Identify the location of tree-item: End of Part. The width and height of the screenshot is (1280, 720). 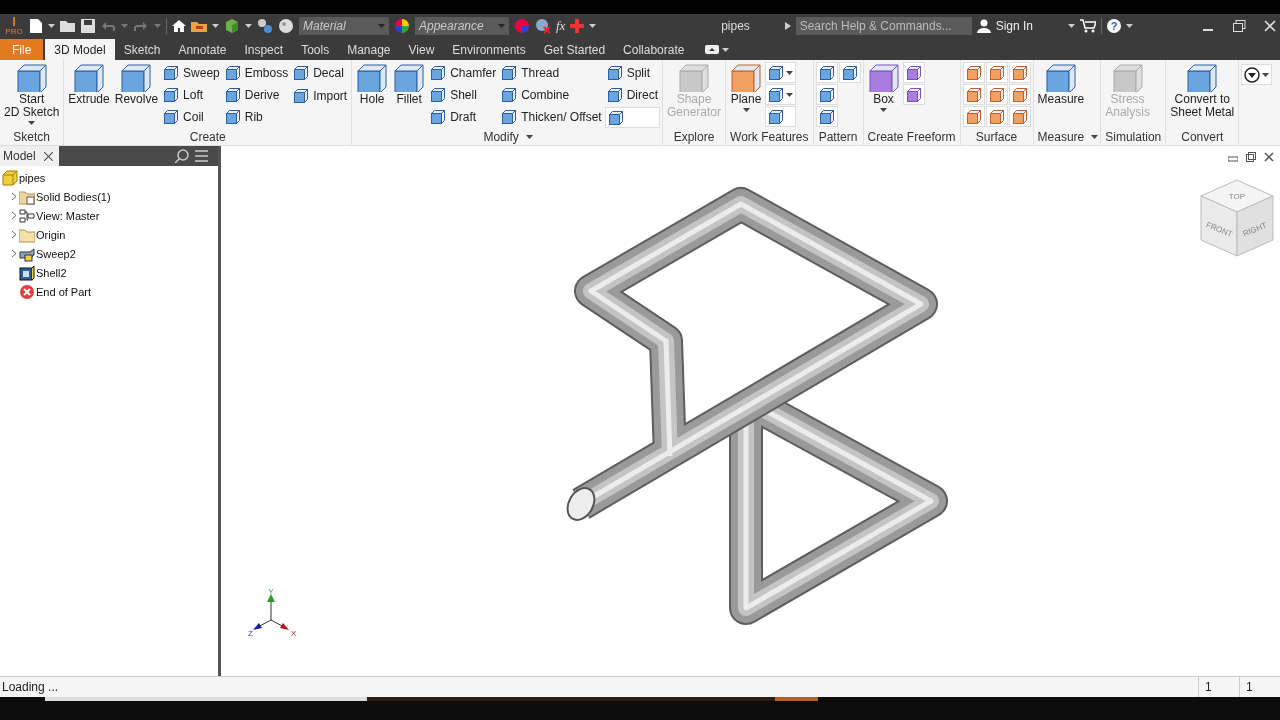
(64, 291).